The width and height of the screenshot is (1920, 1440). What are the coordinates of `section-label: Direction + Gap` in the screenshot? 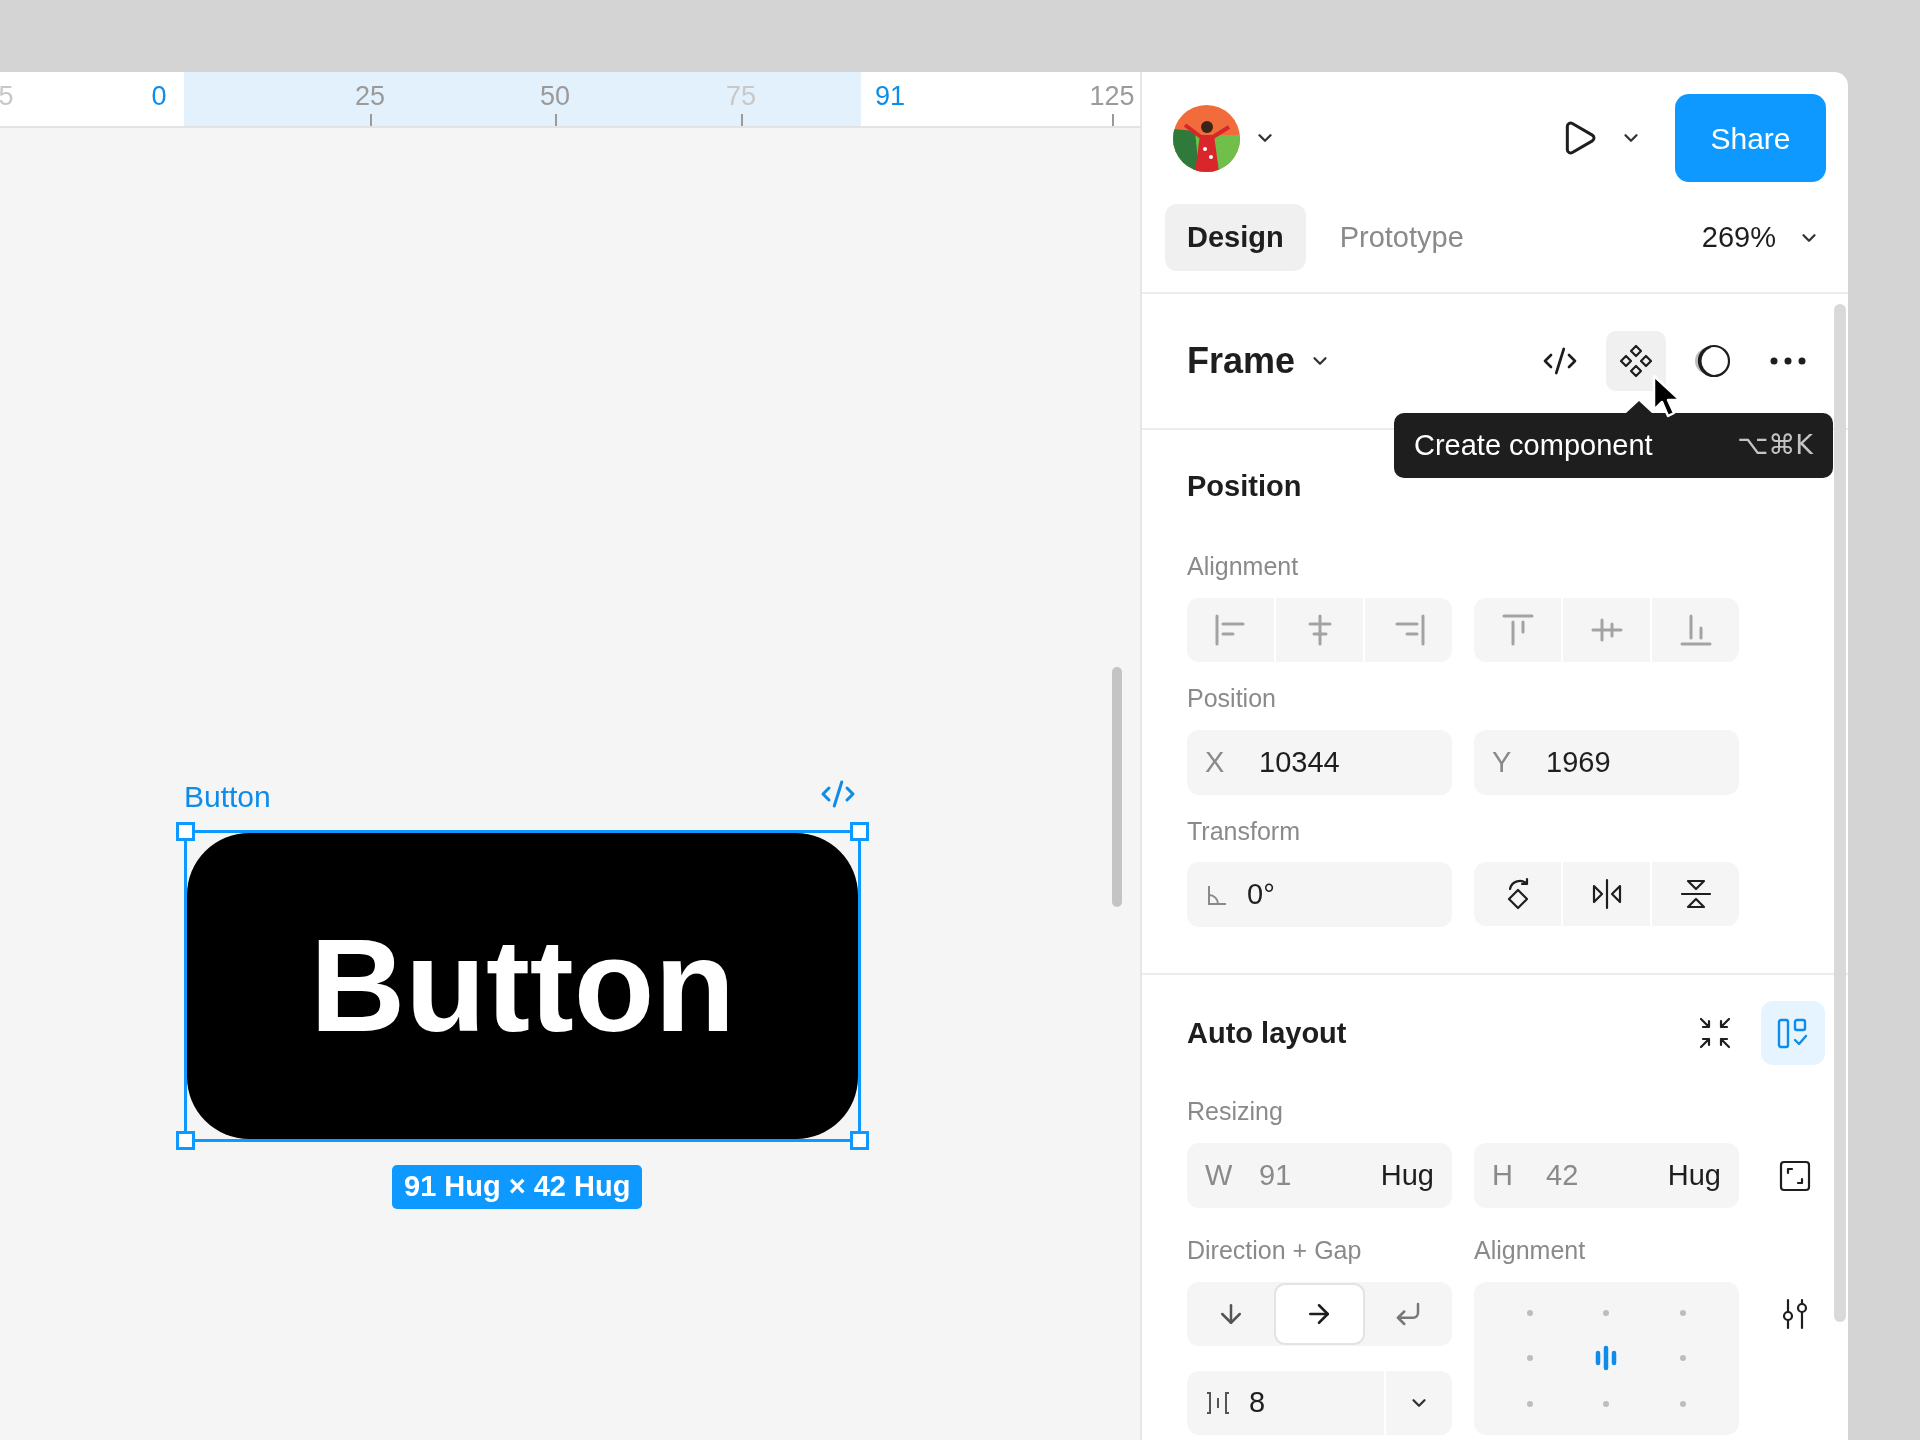 It's located at (1275, 1250).